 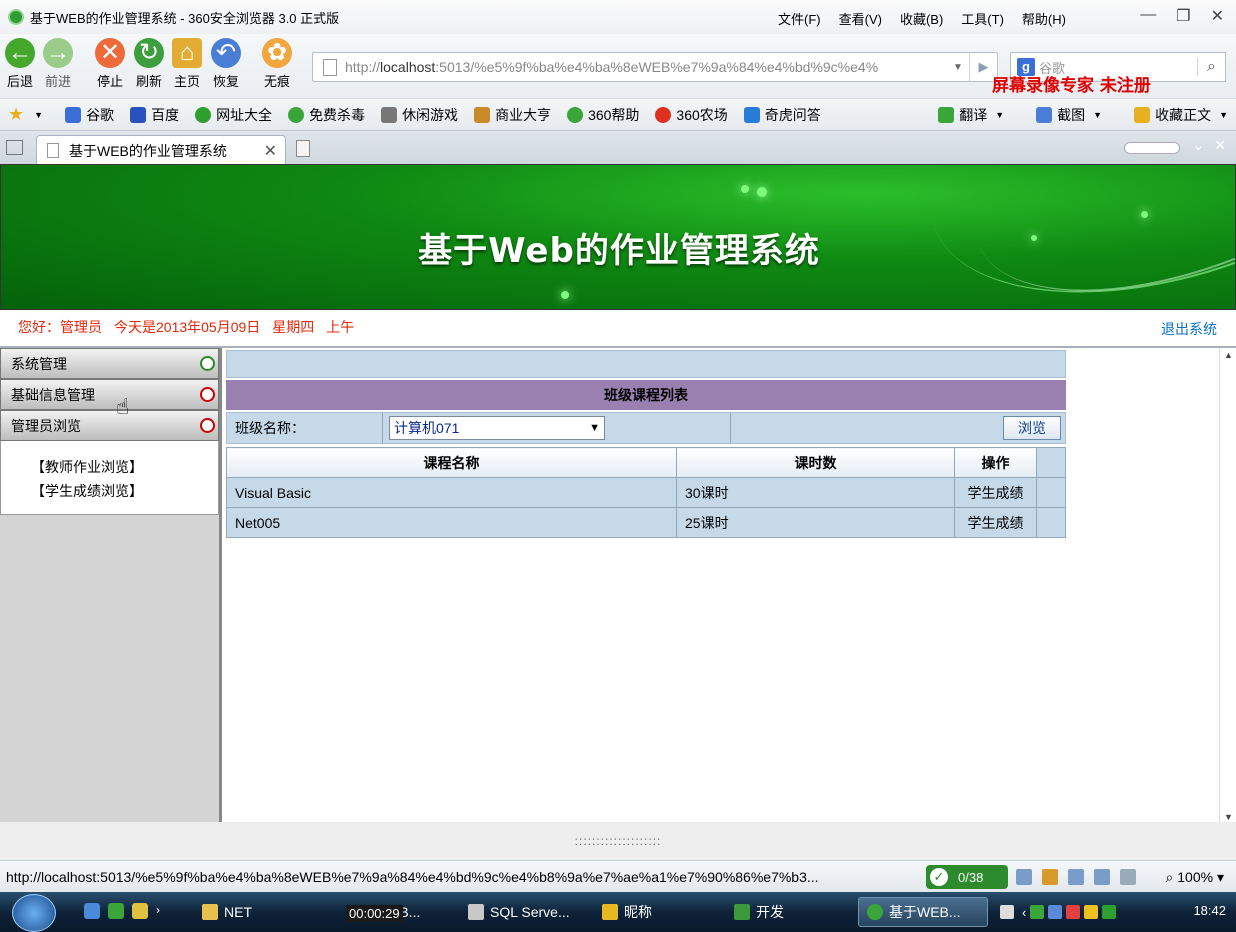 I want to click on class-select-cell: 计算机071 ▼, so click(x=557, y=428).